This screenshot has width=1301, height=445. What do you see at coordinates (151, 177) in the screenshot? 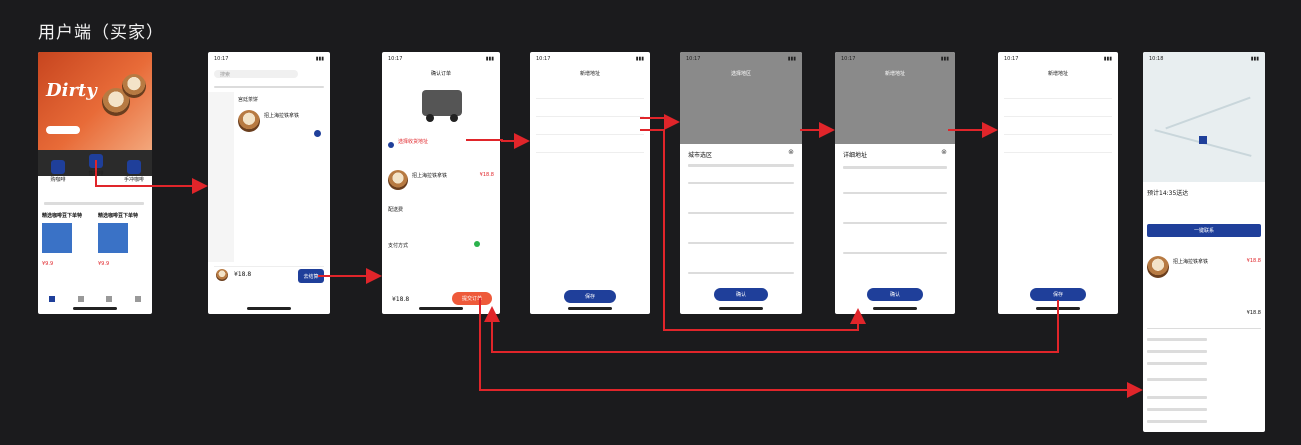
I see `arrow-home-to-menu` at bounding box center [151, 177].